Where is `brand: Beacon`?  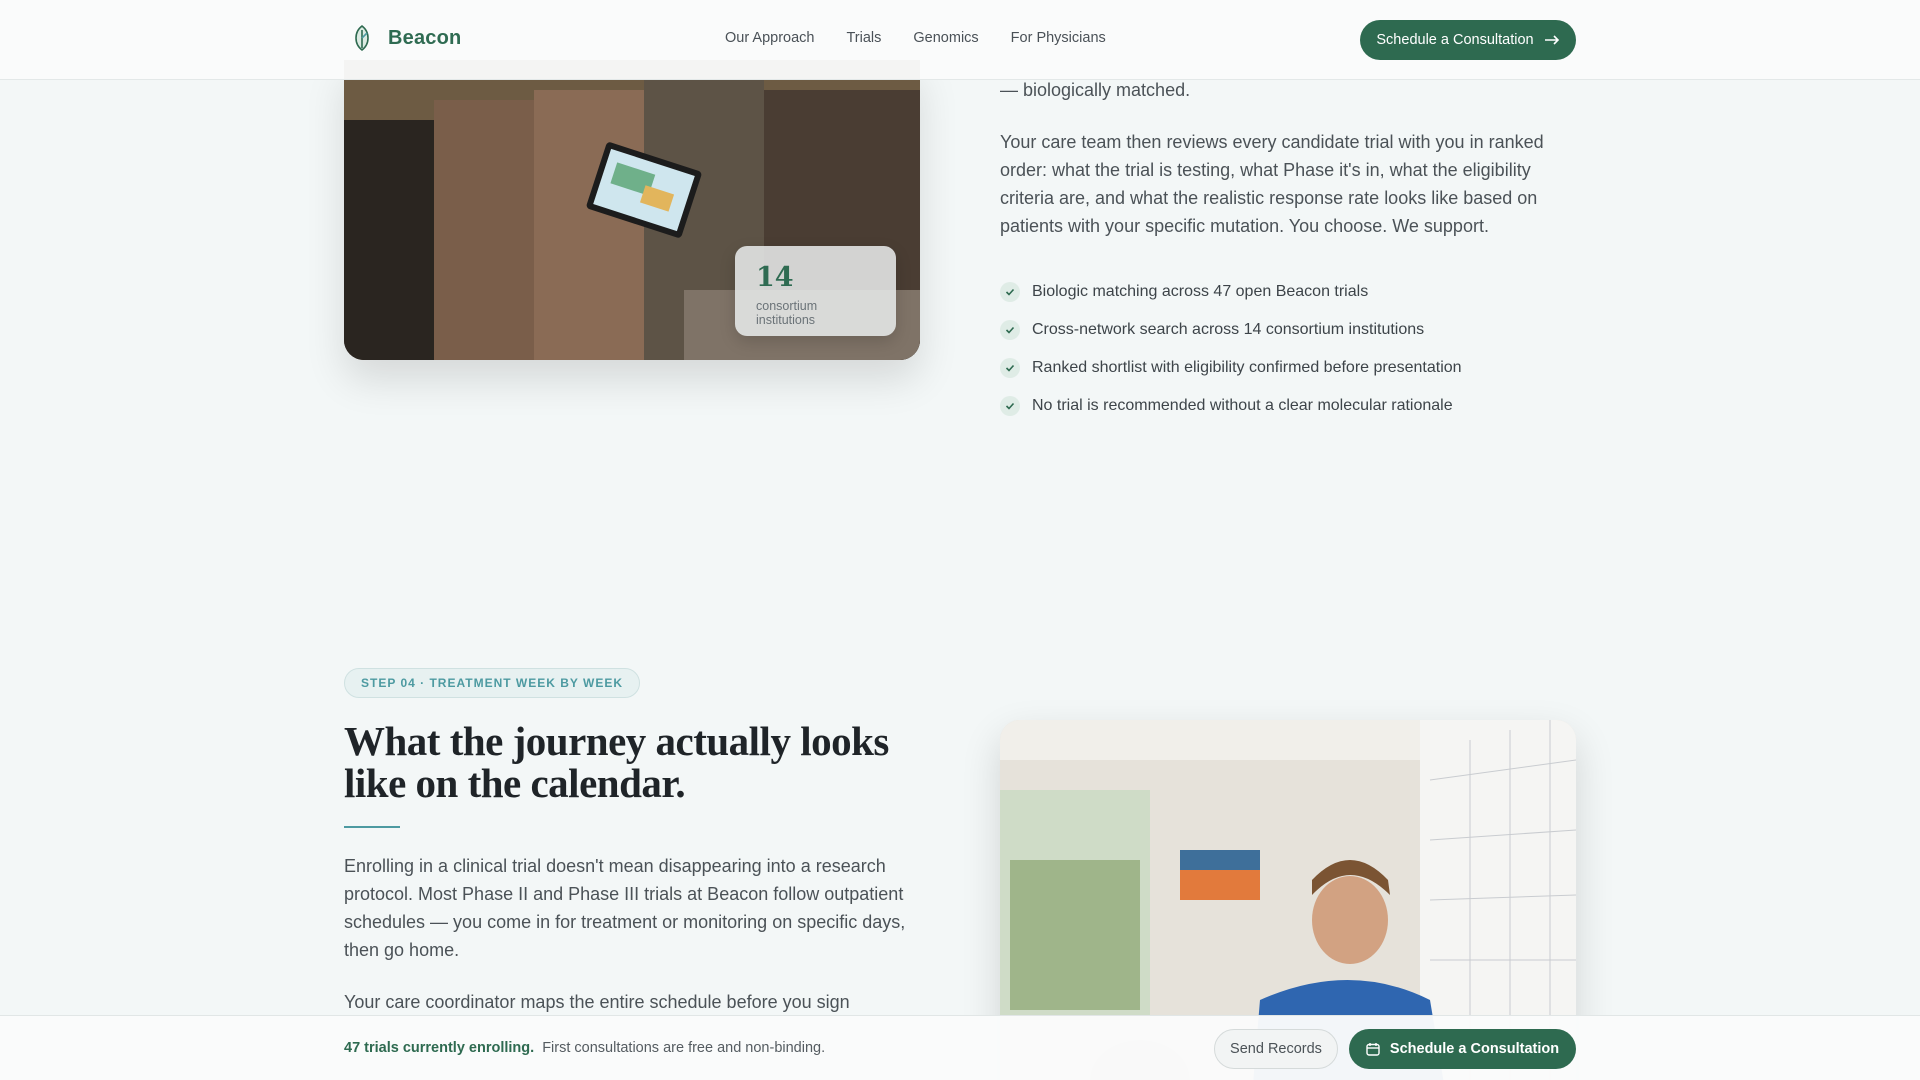 brand: Beacon is located at coordinates (405, 38).